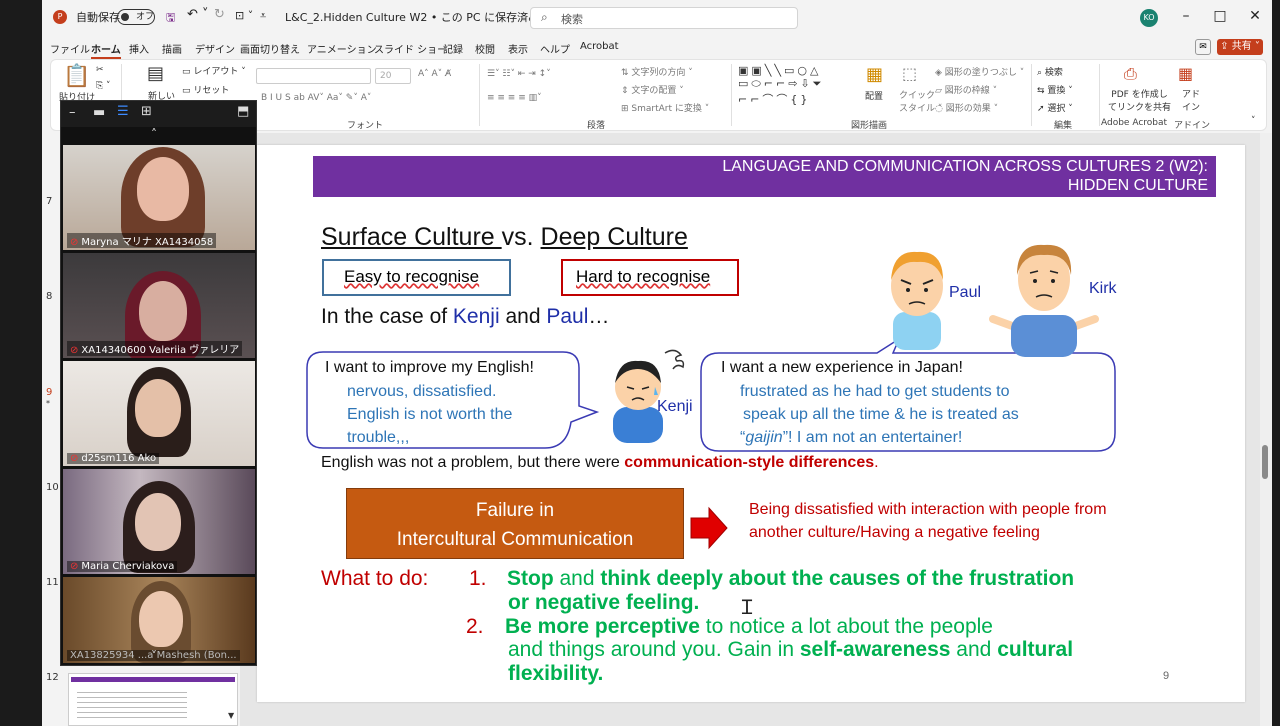  What do you see at coordinates (1103, 288) in the screenshot?
I see `label-kirk: Kirk` at bounding box center [1103, 288].